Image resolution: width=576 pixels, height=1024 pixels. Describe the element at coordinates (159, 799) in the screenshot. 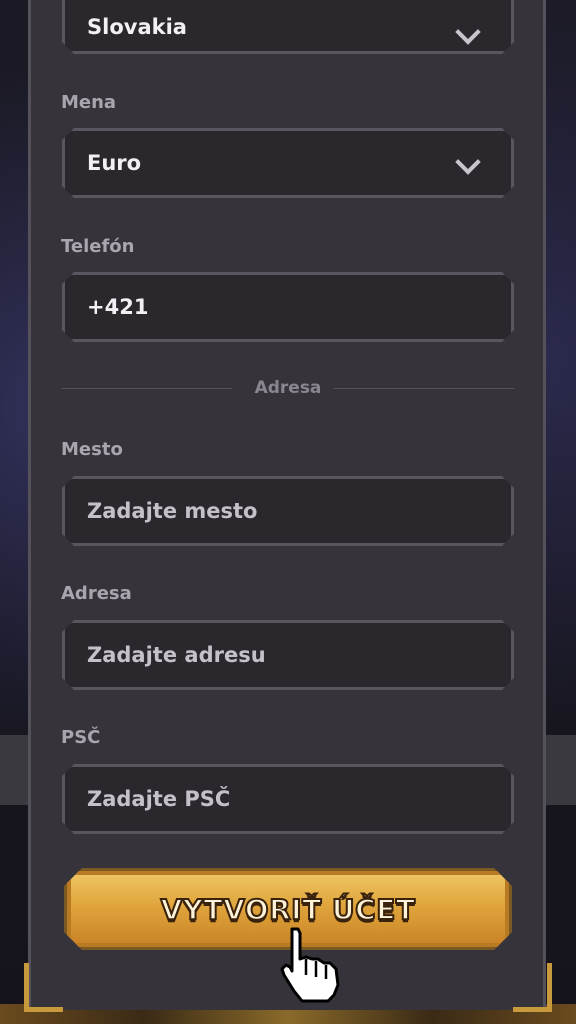

I see `postal-placeholder: Zadajte PSČ` at that location.